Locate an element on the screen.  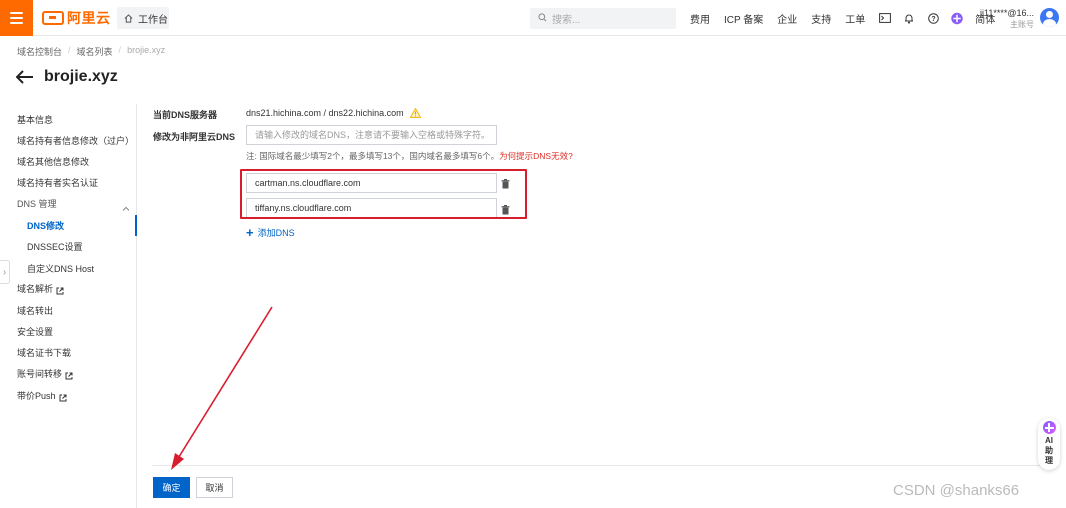
sidebar-collapse-toggle: › is located at coordinates (5, 272).